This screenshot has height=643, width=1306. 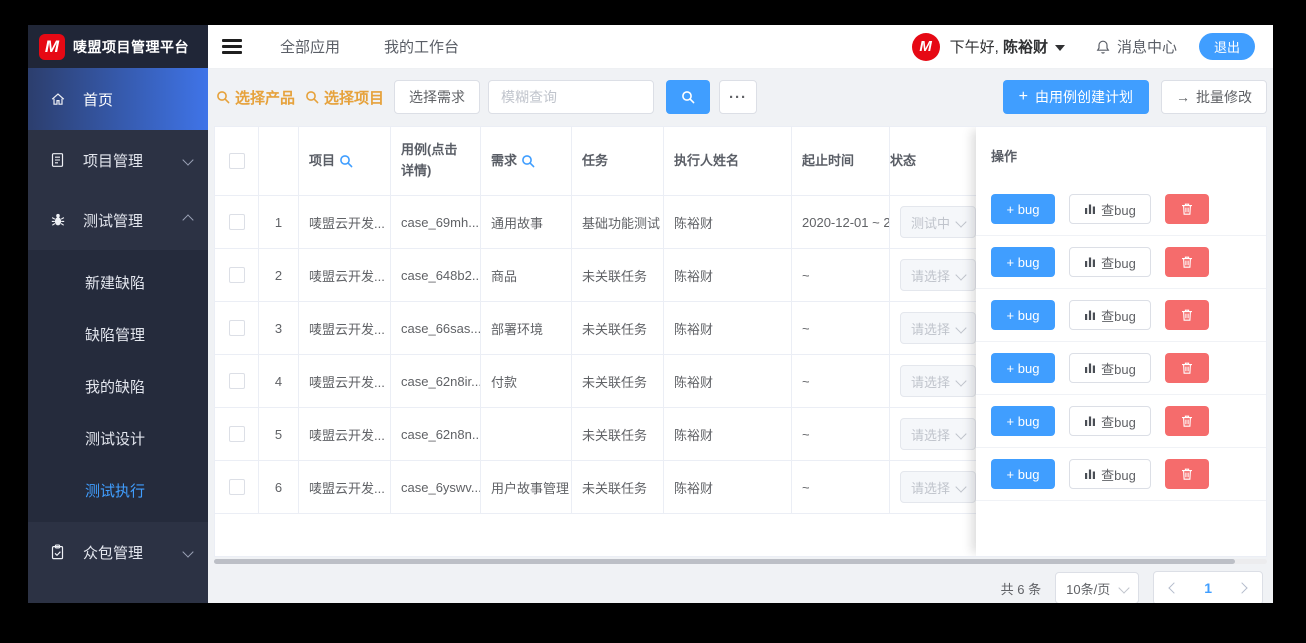 What do you see at coordinates (255, 97) in the screenshot?
I see `select-product-link: 选择产品` at bounding box center [255, 97].